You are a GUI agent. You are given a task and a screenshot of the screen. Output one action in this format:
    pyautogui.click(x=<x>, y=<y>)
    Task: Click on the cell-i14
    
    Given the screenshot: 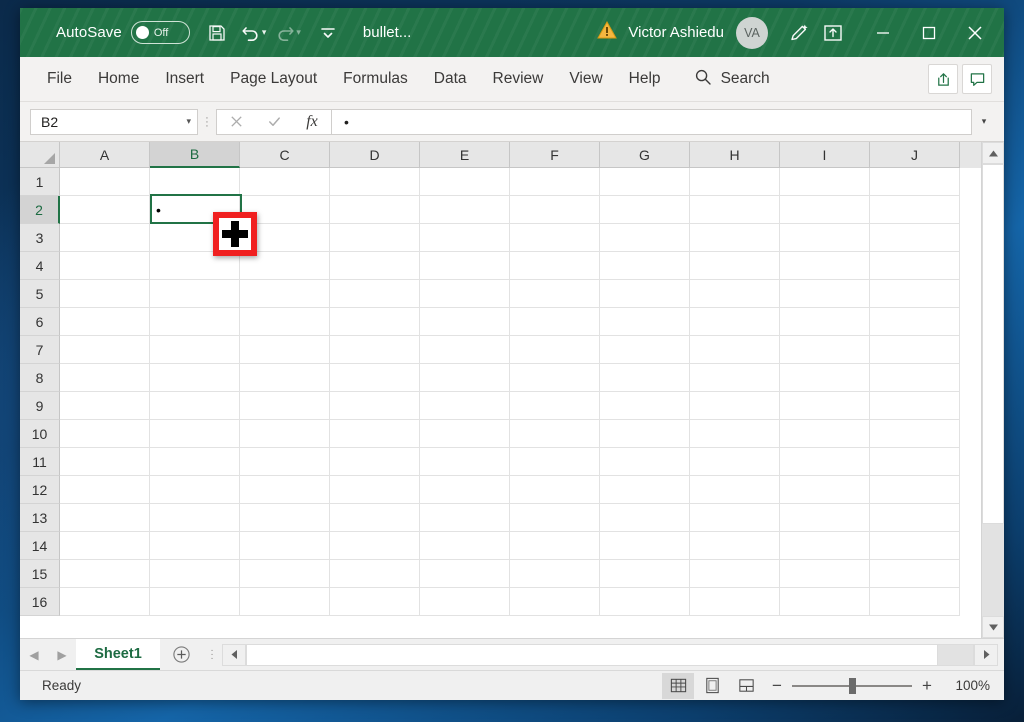 What is the action you would take?
    pyautogui.click(x=825, y=546)
    